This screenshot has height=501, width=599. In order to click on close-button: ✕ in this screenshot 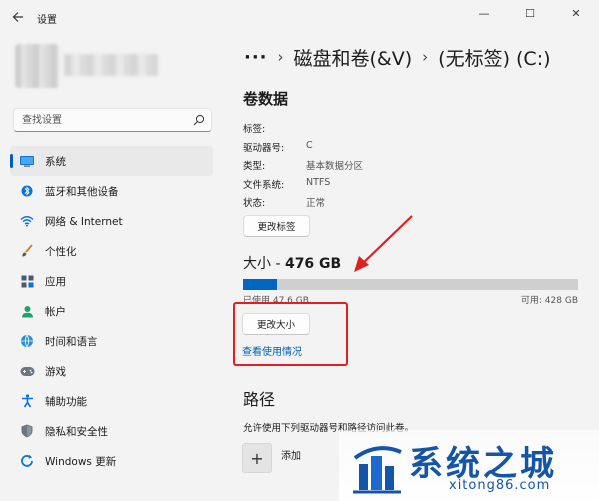, I will do `click(576, 13)`.